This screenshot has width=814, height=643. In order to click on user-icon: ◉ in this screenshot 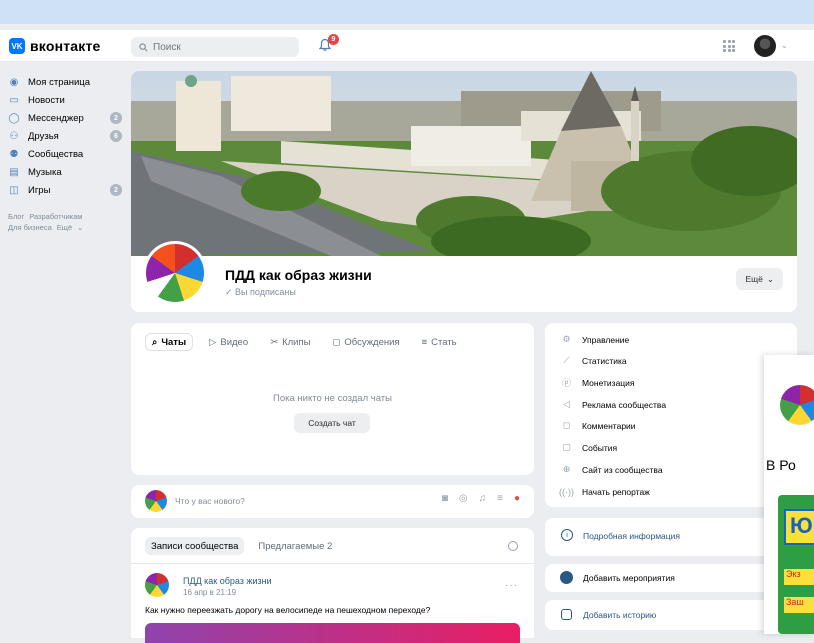, I will do `click(14, 82)`.